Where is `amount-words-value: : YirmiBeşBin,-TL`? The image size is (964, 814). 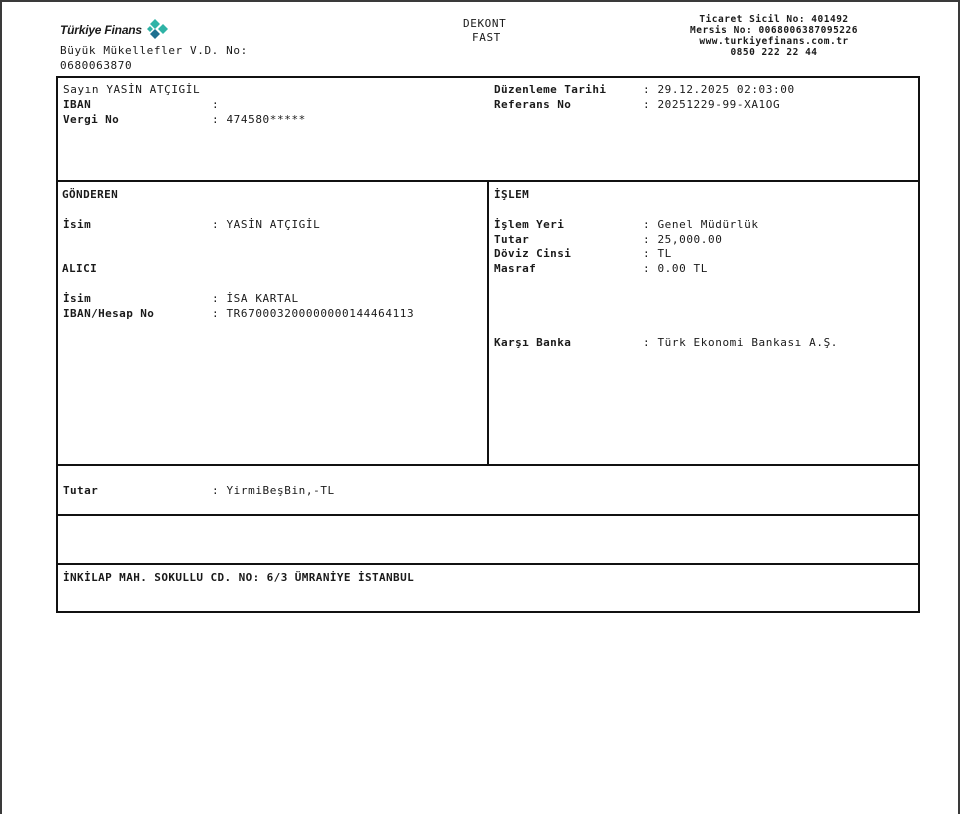
amount-words-value: : YirmiBeşBin,-TL is located at coordinates (273, 490).